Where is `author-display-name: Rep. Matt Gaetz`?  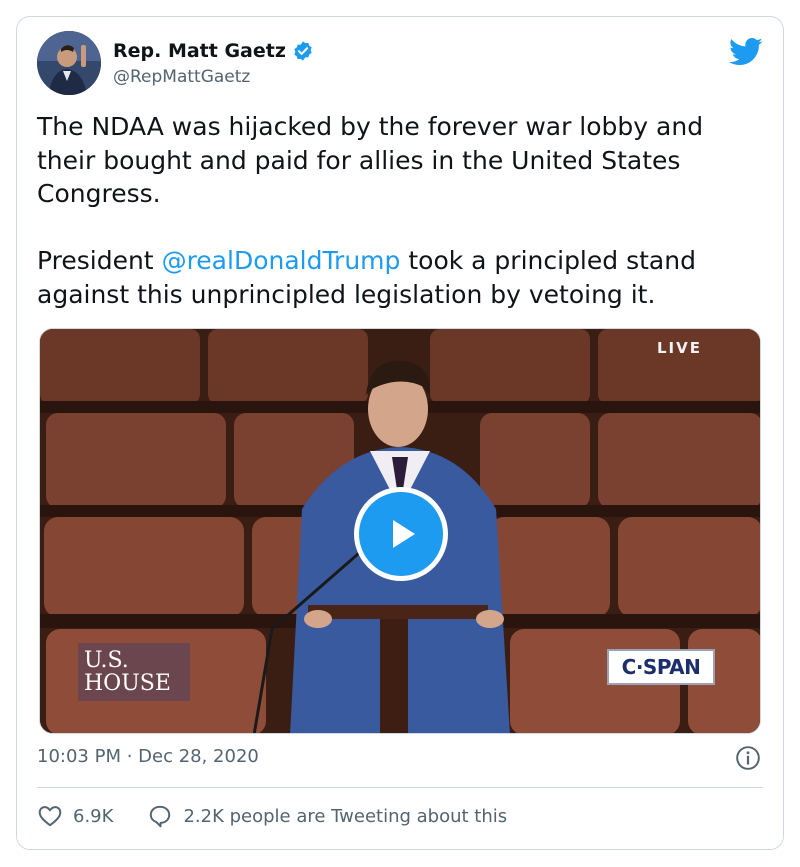
author-display-name: Rep. Matt Gaetz is located at coordinates (199, 51).